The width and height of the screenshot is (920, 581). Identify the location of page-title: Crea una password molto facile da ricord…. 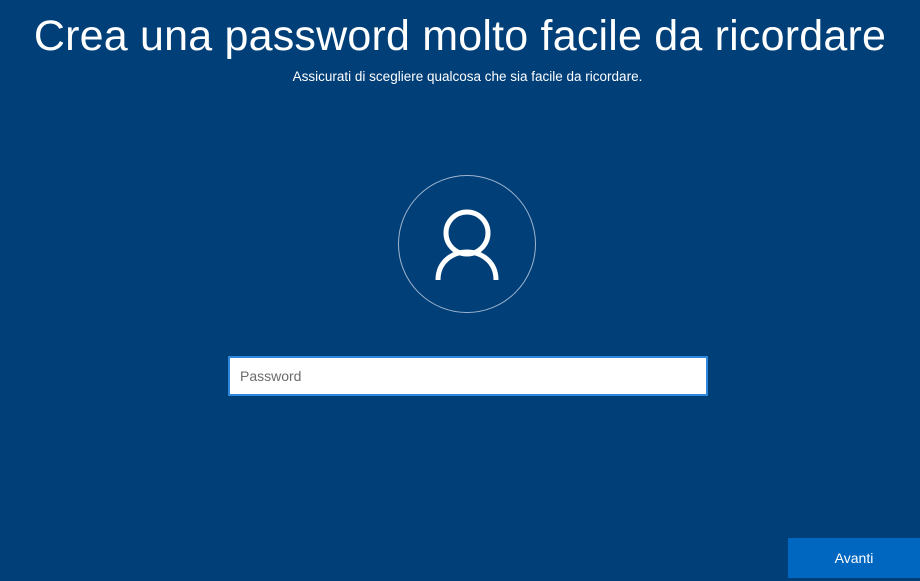
(460, 36).